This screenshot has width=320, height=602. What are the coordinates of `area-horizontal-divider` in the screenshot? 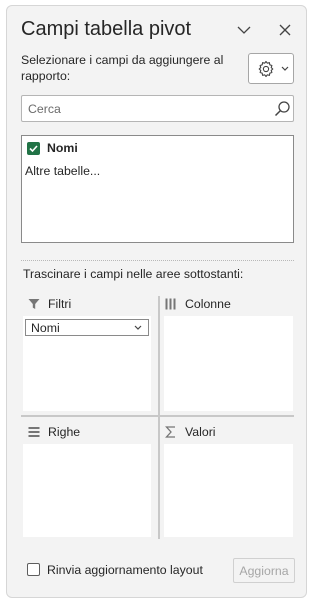 It's located at (157, 416).